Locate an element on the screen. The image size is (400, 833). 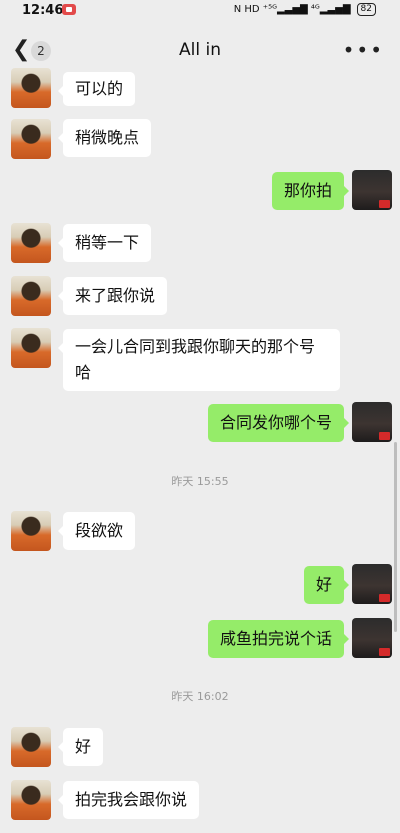
message-bubble-sent: 那你拍 is located at coordinates (310, 191).